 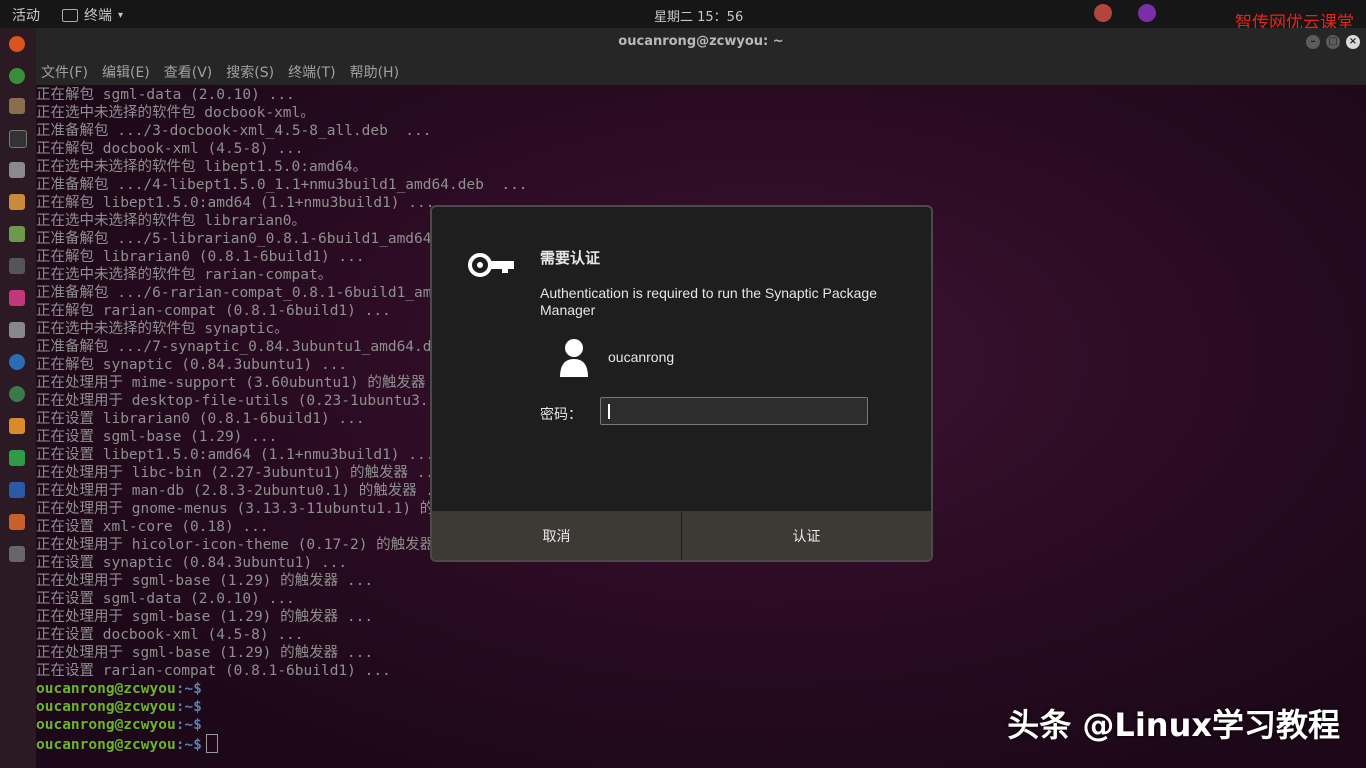 What do you see at coordinates (17, 522) in the screenshot?
I see `presentation-icon` at bounding box center [17, 522].